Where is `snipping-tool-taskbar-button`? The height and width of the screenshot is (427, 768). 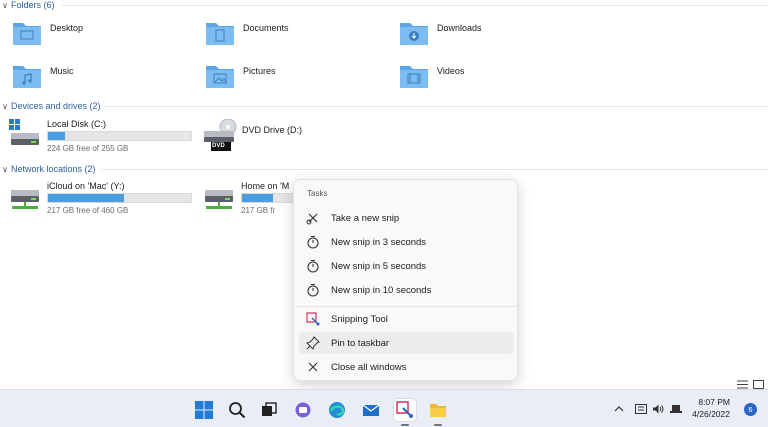
snipping-tool-taskbar-button is located at coordinates (405, 412).